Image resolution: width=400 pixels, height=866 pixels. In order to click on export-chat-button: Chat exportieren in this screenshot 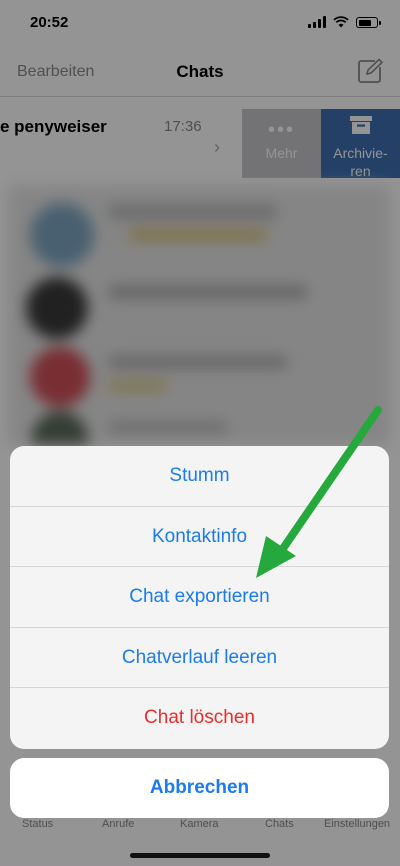, I will do `click(199, 597)`.